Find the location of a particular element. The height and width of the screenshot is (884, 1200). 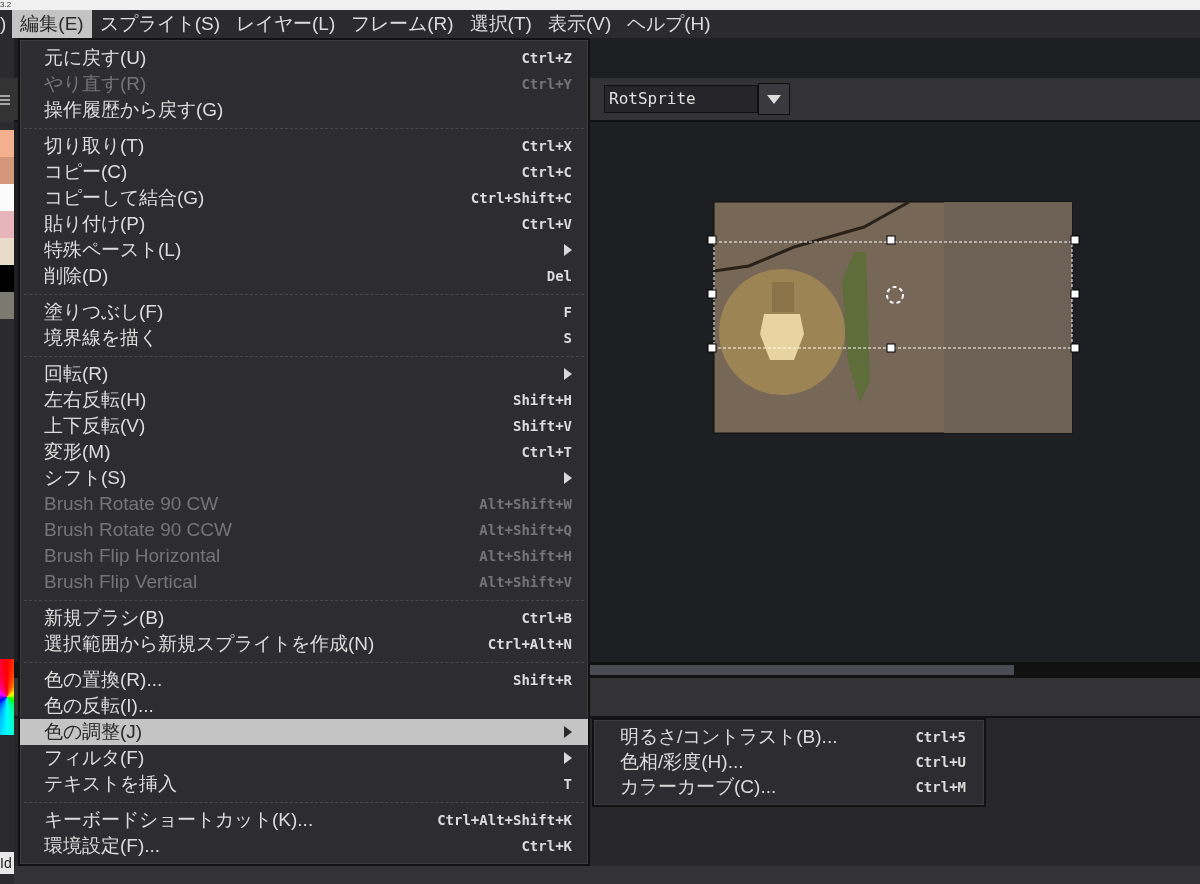

menu-bar-item: 編集(E) is located at coordinates (52, 24).